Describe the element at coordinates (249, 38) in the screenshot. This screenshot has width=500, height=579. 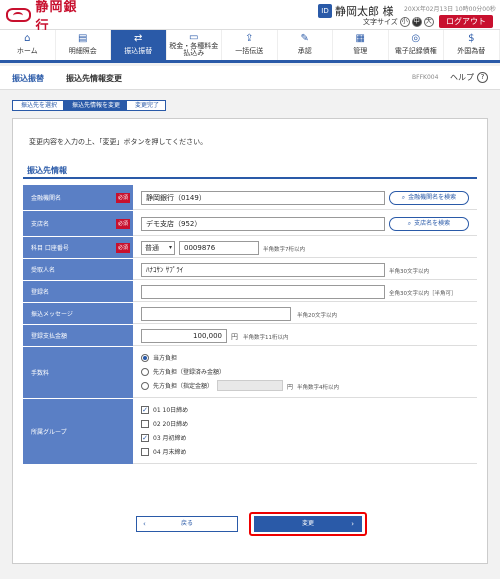
I see `upload-icon: ⇪` at that location.